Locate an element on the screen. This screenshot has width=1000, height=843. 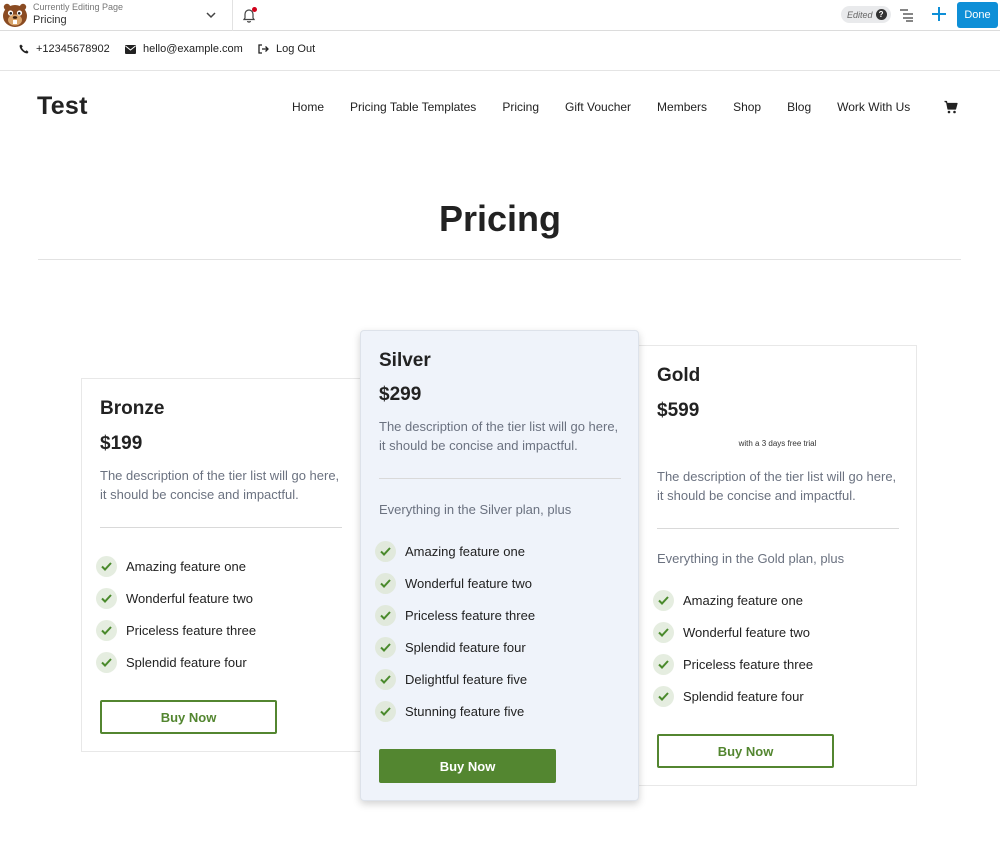
plan-name: Gold is located at coordinates (679, 375).